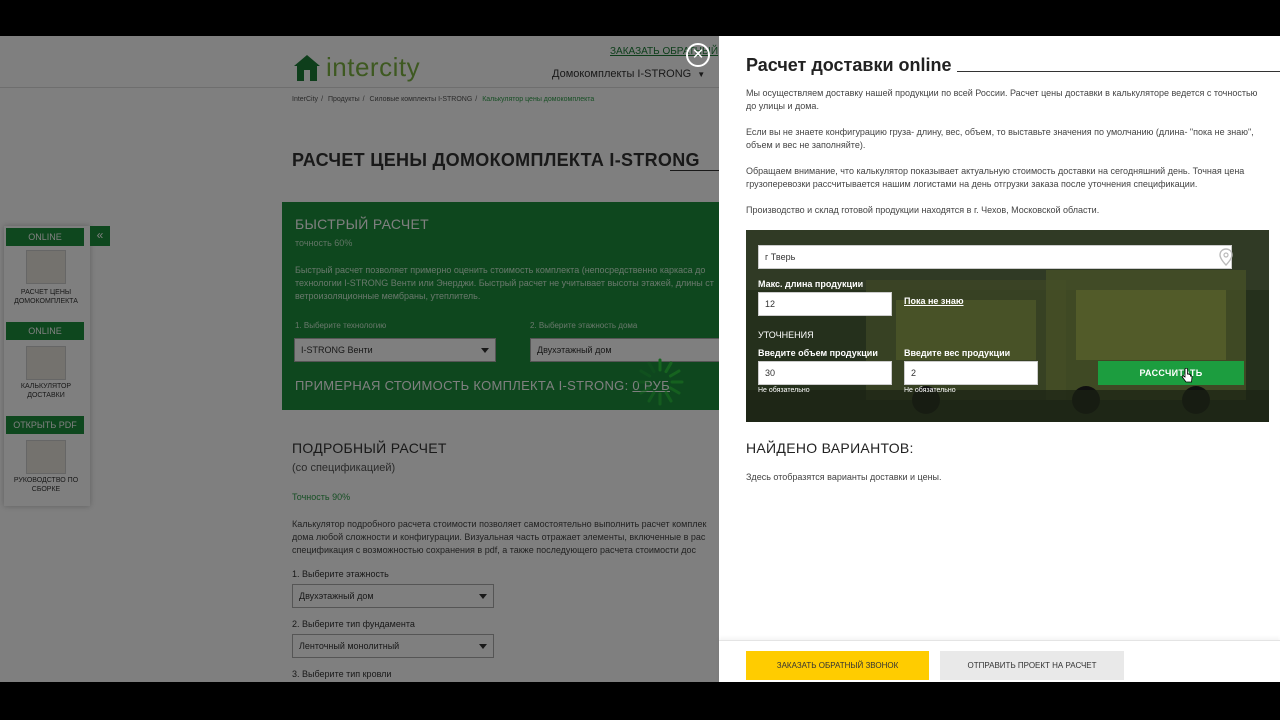  Describe the element at coordinates (1171, 373) in the screenshot. I see `calculate-button: РАССЧИТАТЬ` at that location.